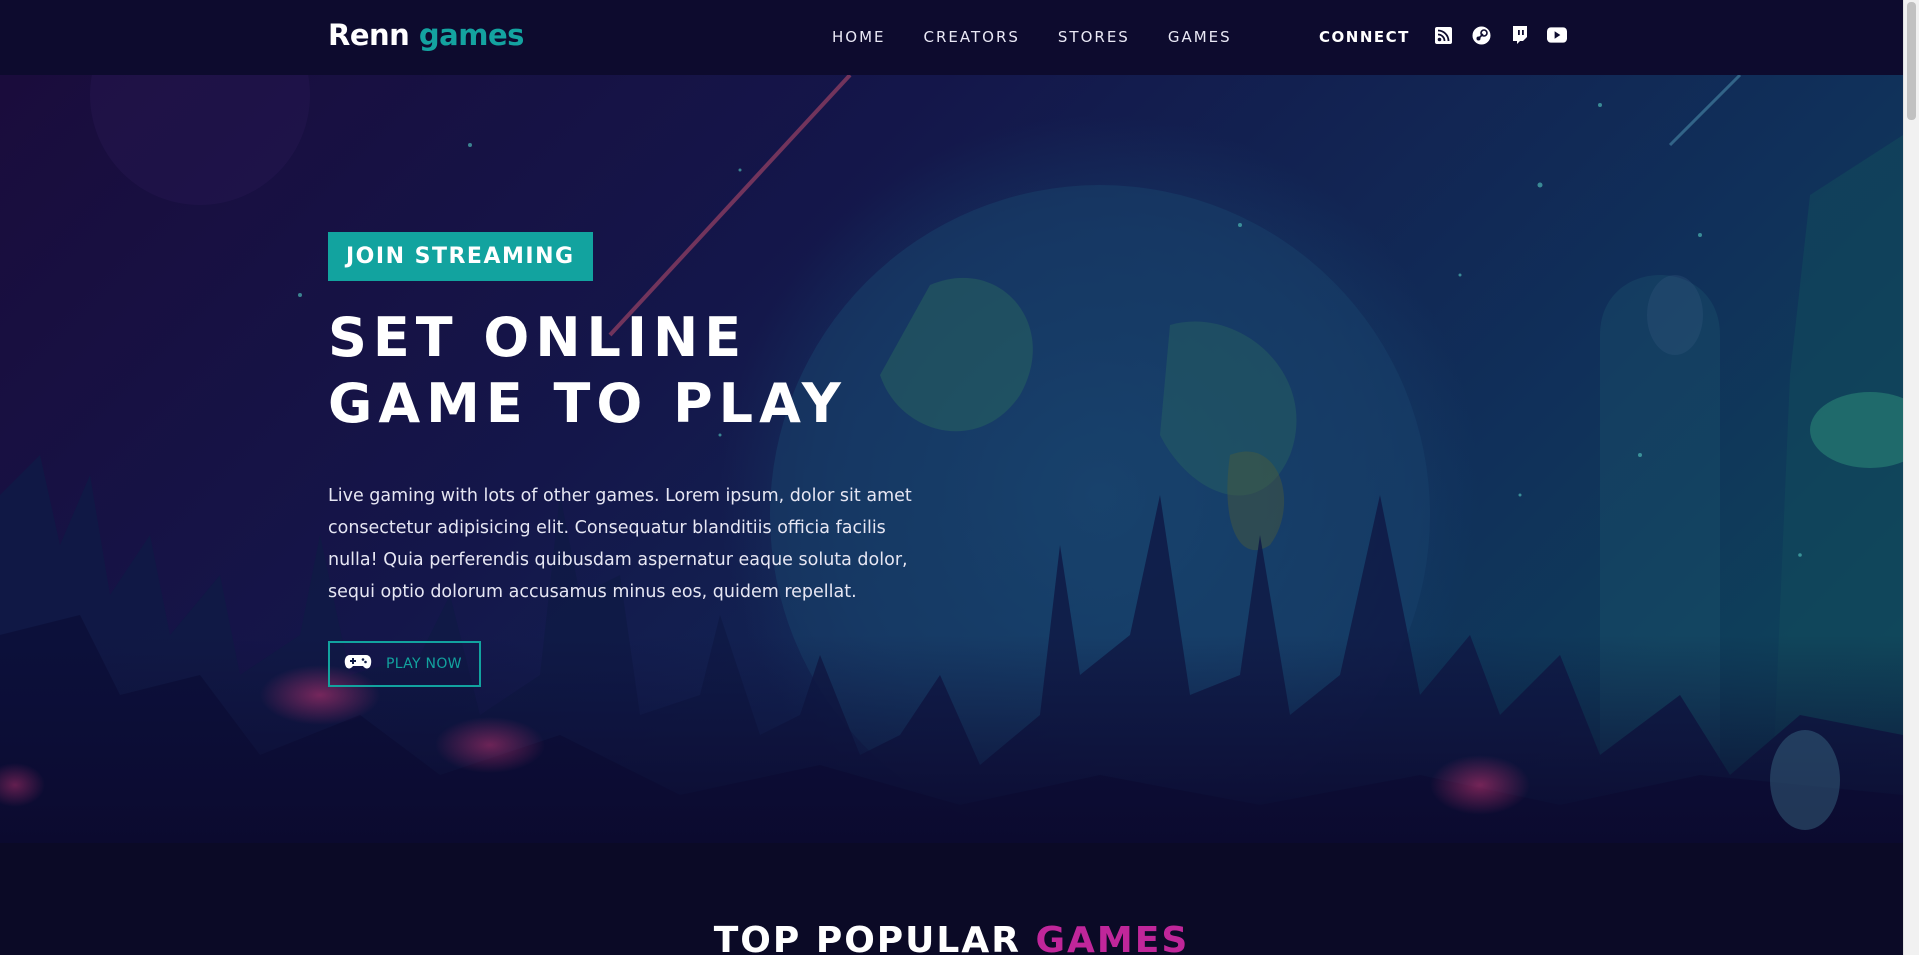 The image size is (1919, 955). Describe the element at coordinates (369, 35) in the screenshot. I see `logo-text-primary: Renn` at that location.